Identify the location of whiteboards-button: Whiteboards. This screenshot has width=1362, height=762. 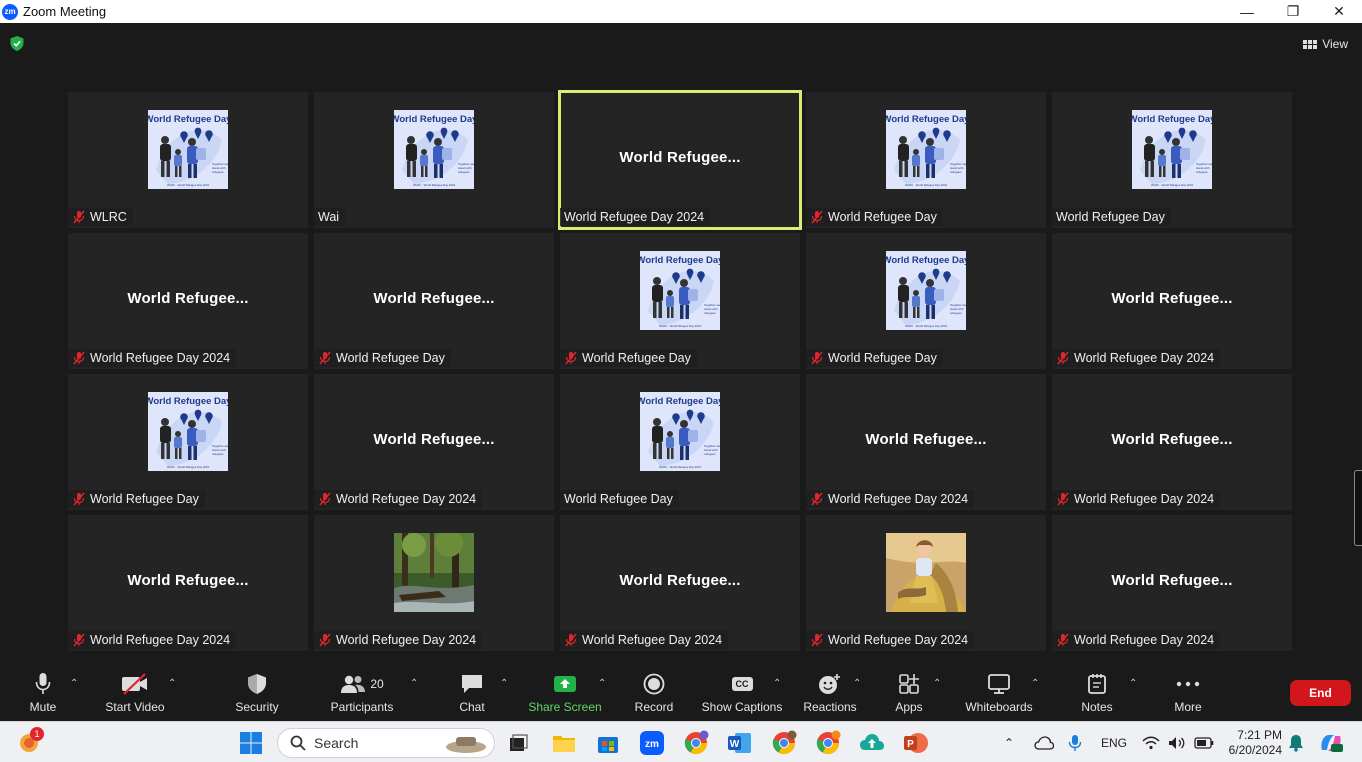
(999, 692).